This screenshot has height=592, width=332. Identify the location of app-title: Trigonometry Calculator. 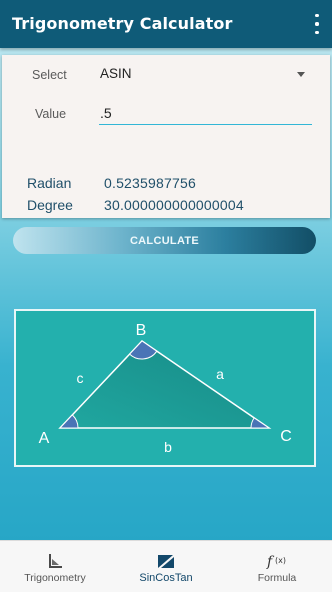
(122, 23).